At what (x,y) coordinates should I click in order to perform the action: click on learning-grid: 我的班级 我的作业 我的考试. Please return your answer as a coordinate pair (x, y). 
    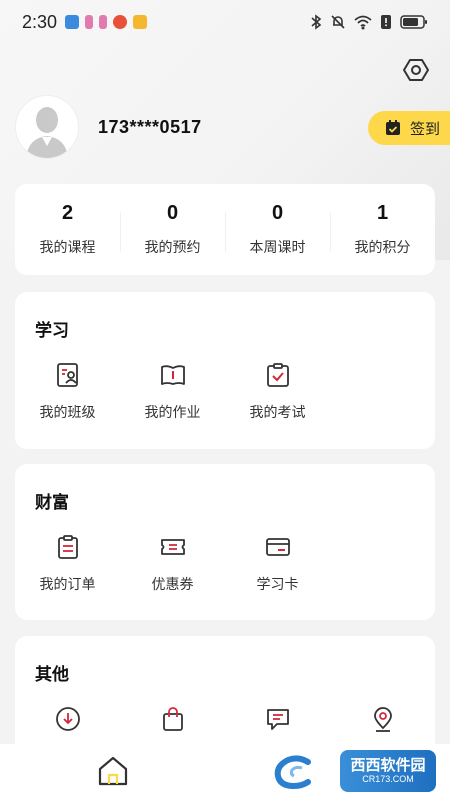
    Looking at the image, I should click on (225, 392).